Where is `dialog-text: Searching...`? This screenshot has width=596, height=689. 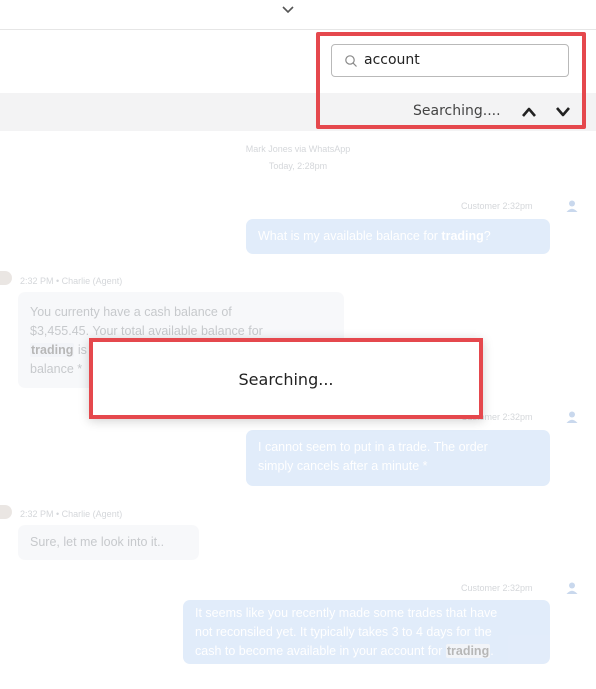
dialog-text: Searching... is located at coordinates (286, 379).